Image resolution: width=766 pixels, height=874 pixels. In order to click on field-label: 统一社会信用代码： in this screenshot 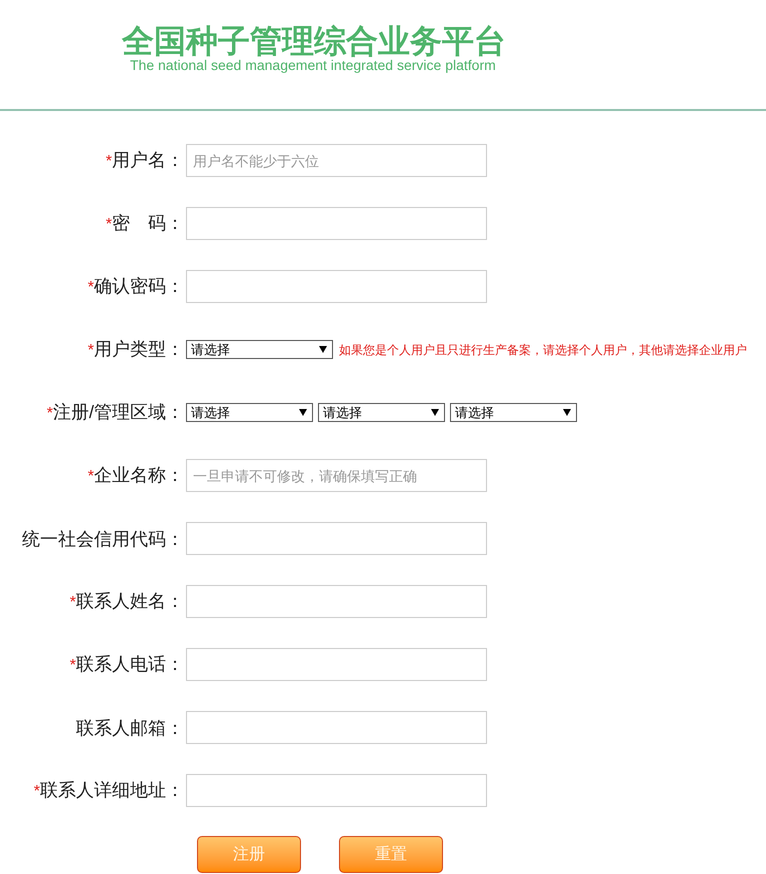, I will do `click(102, 539)`.